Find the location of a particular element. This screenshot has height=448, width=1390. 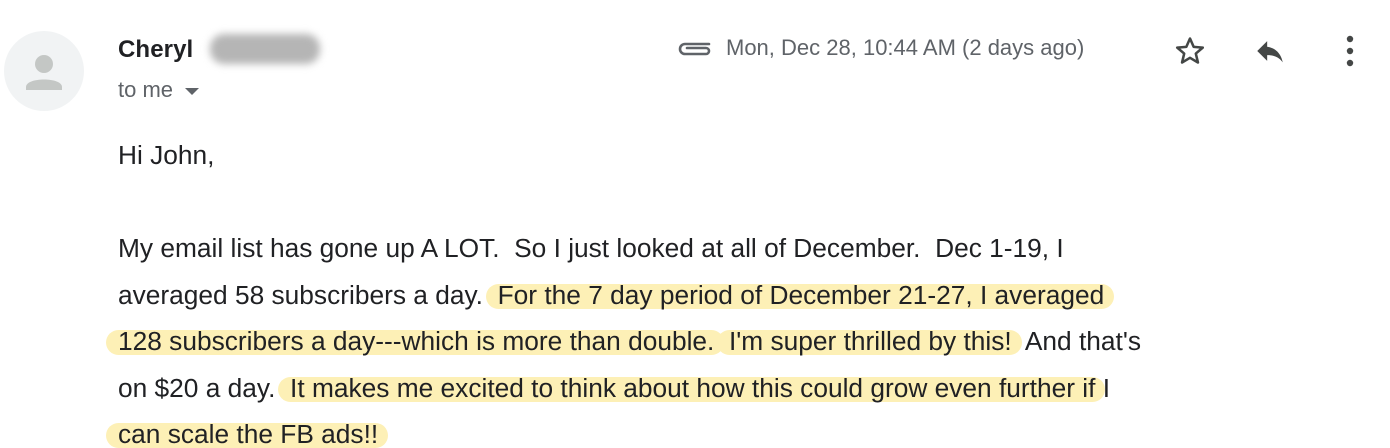

star-icon is located at coordinates (1190, 50).